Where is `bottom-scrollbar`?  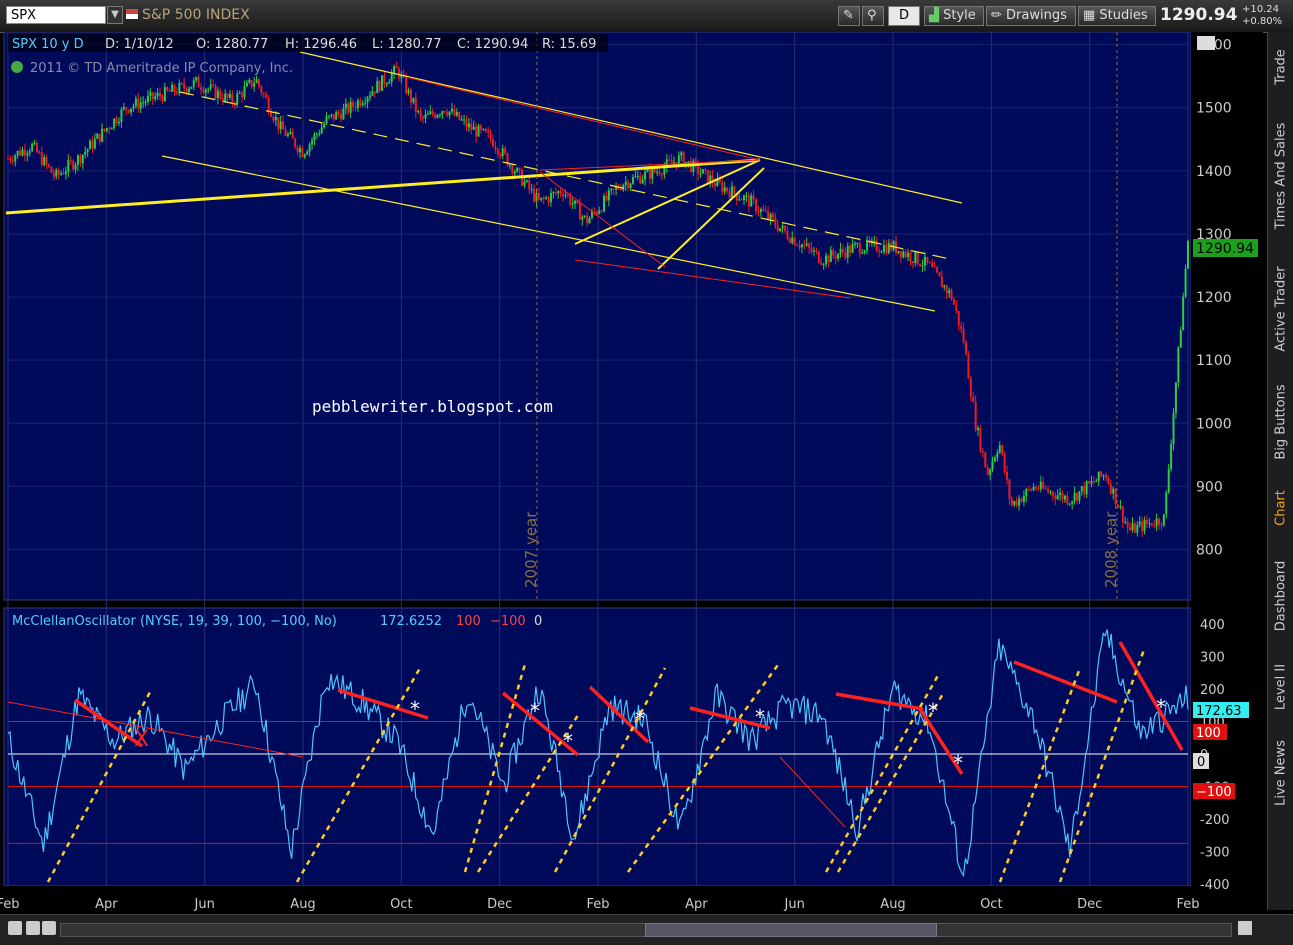
bottom-scrollbar is located at coordinates (646, 929).